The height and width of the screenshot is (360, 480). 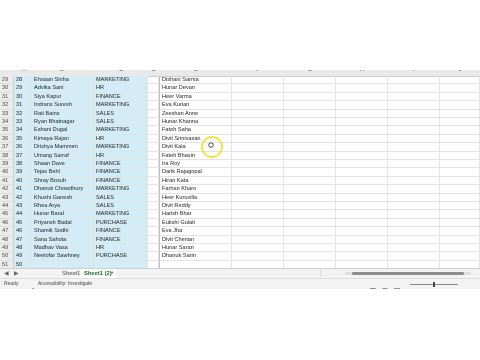 I want to click on row-number: 51, so click(x=7, y=264).